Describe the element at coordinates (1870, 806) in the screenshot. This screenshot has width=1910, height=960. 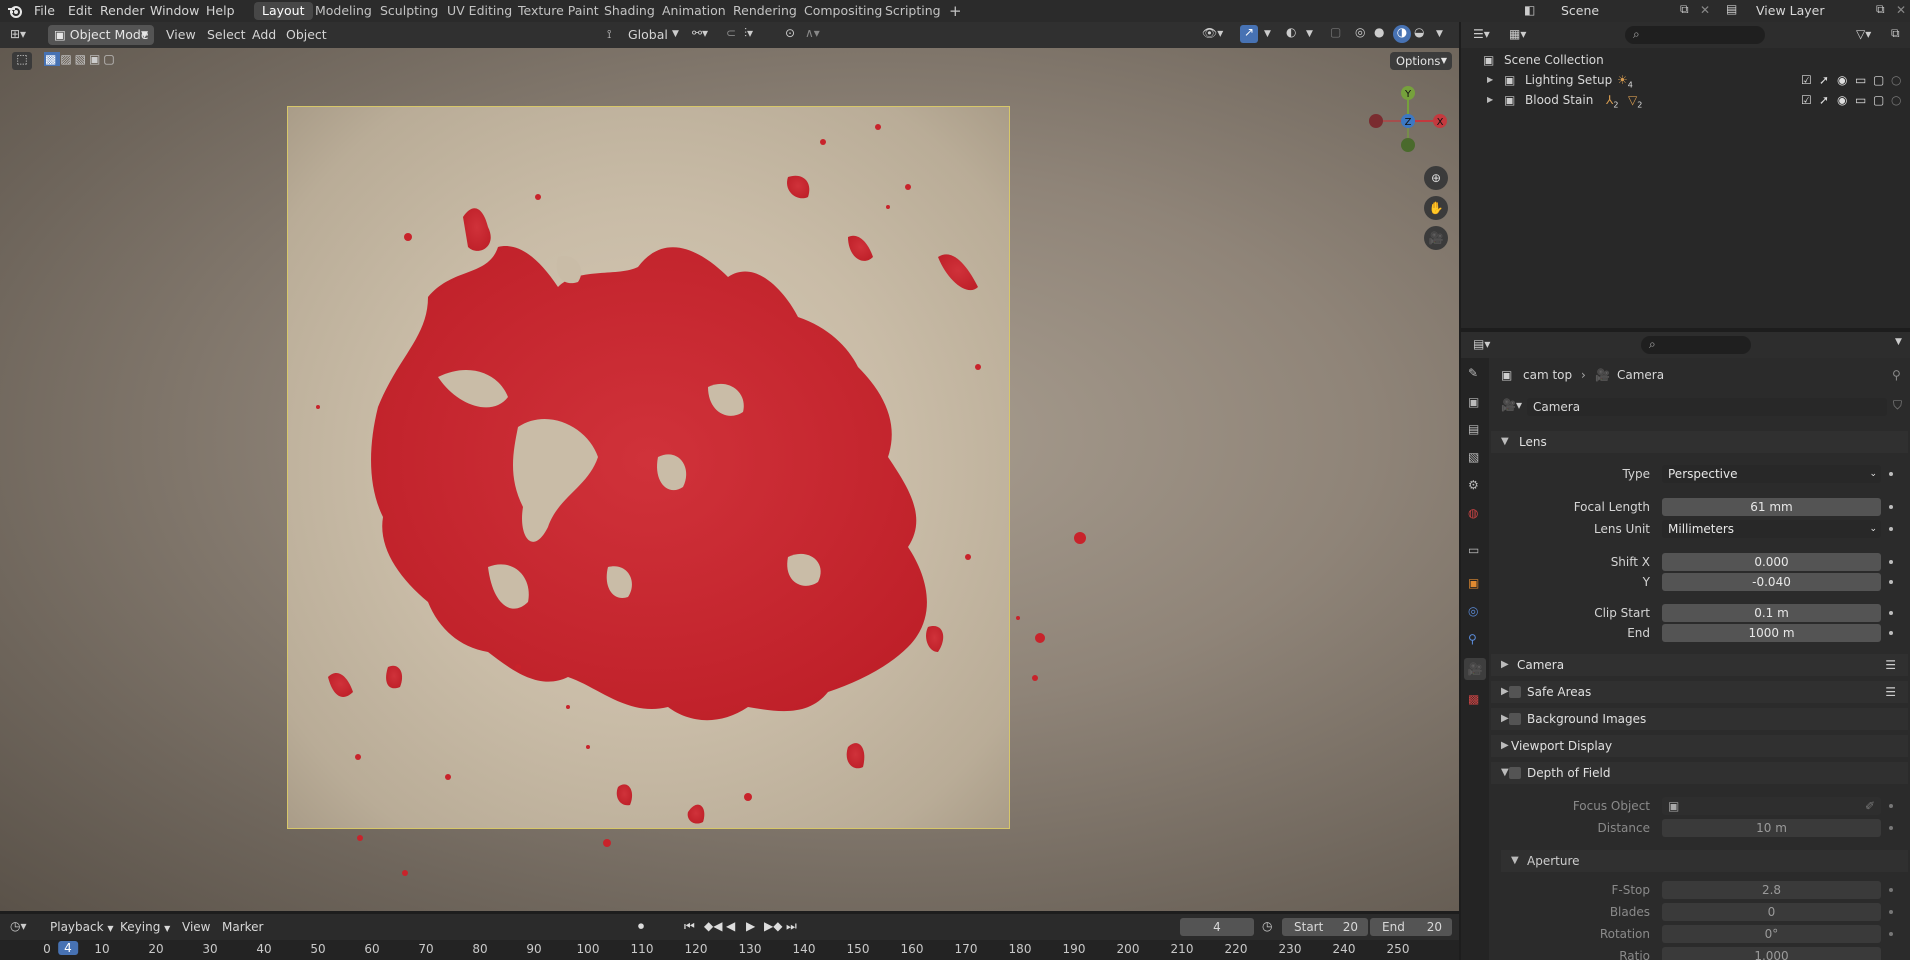
I see `eyedropper-icon: ✐` at that location.